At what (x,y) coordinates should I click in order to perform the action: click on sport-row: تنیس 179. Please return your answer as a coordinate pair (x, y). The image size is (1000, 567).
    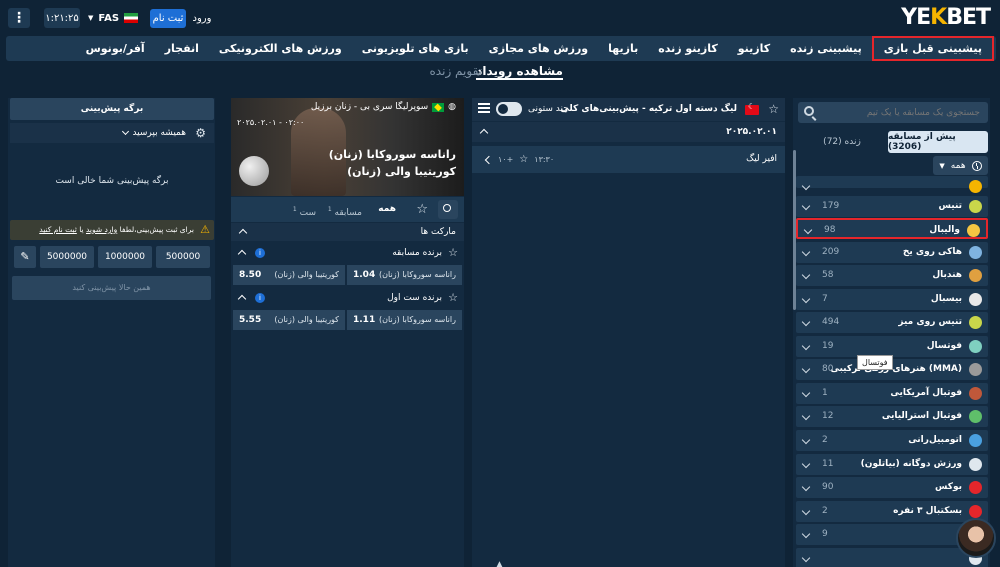
    Looking at the image, I should click on (892, 206).